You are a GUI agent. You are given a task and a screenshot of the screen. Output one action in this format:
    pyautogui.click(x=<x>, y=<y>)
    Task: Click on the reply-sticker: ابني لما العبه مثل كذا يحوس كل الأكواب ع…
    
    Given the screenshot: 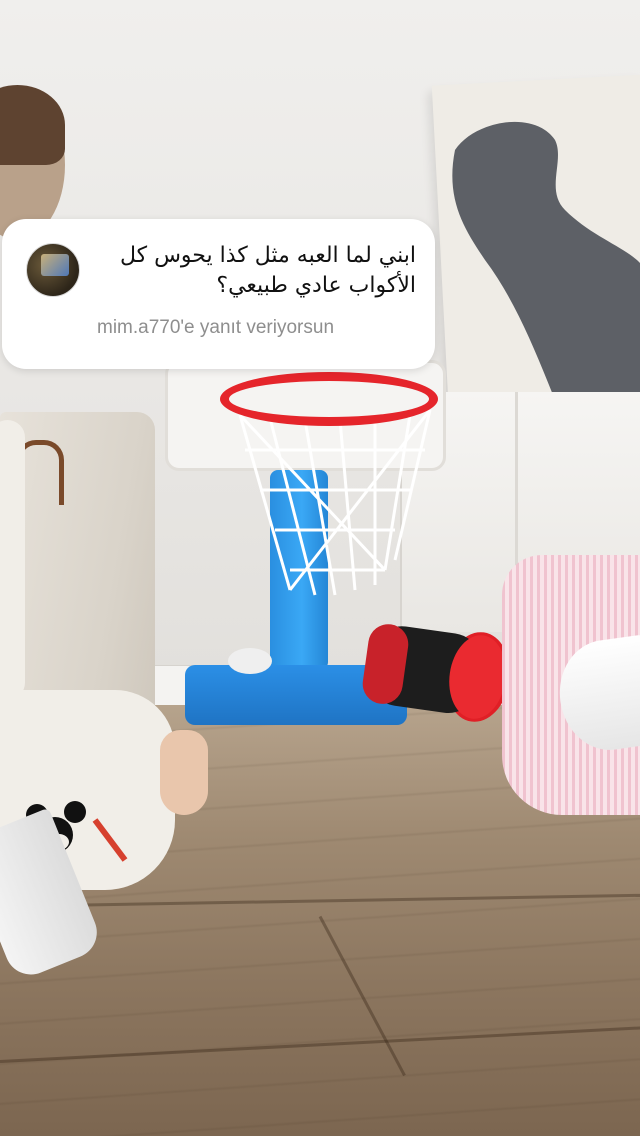 What is the action you would take?
    pyautogui.click(x=218, y=294)
    